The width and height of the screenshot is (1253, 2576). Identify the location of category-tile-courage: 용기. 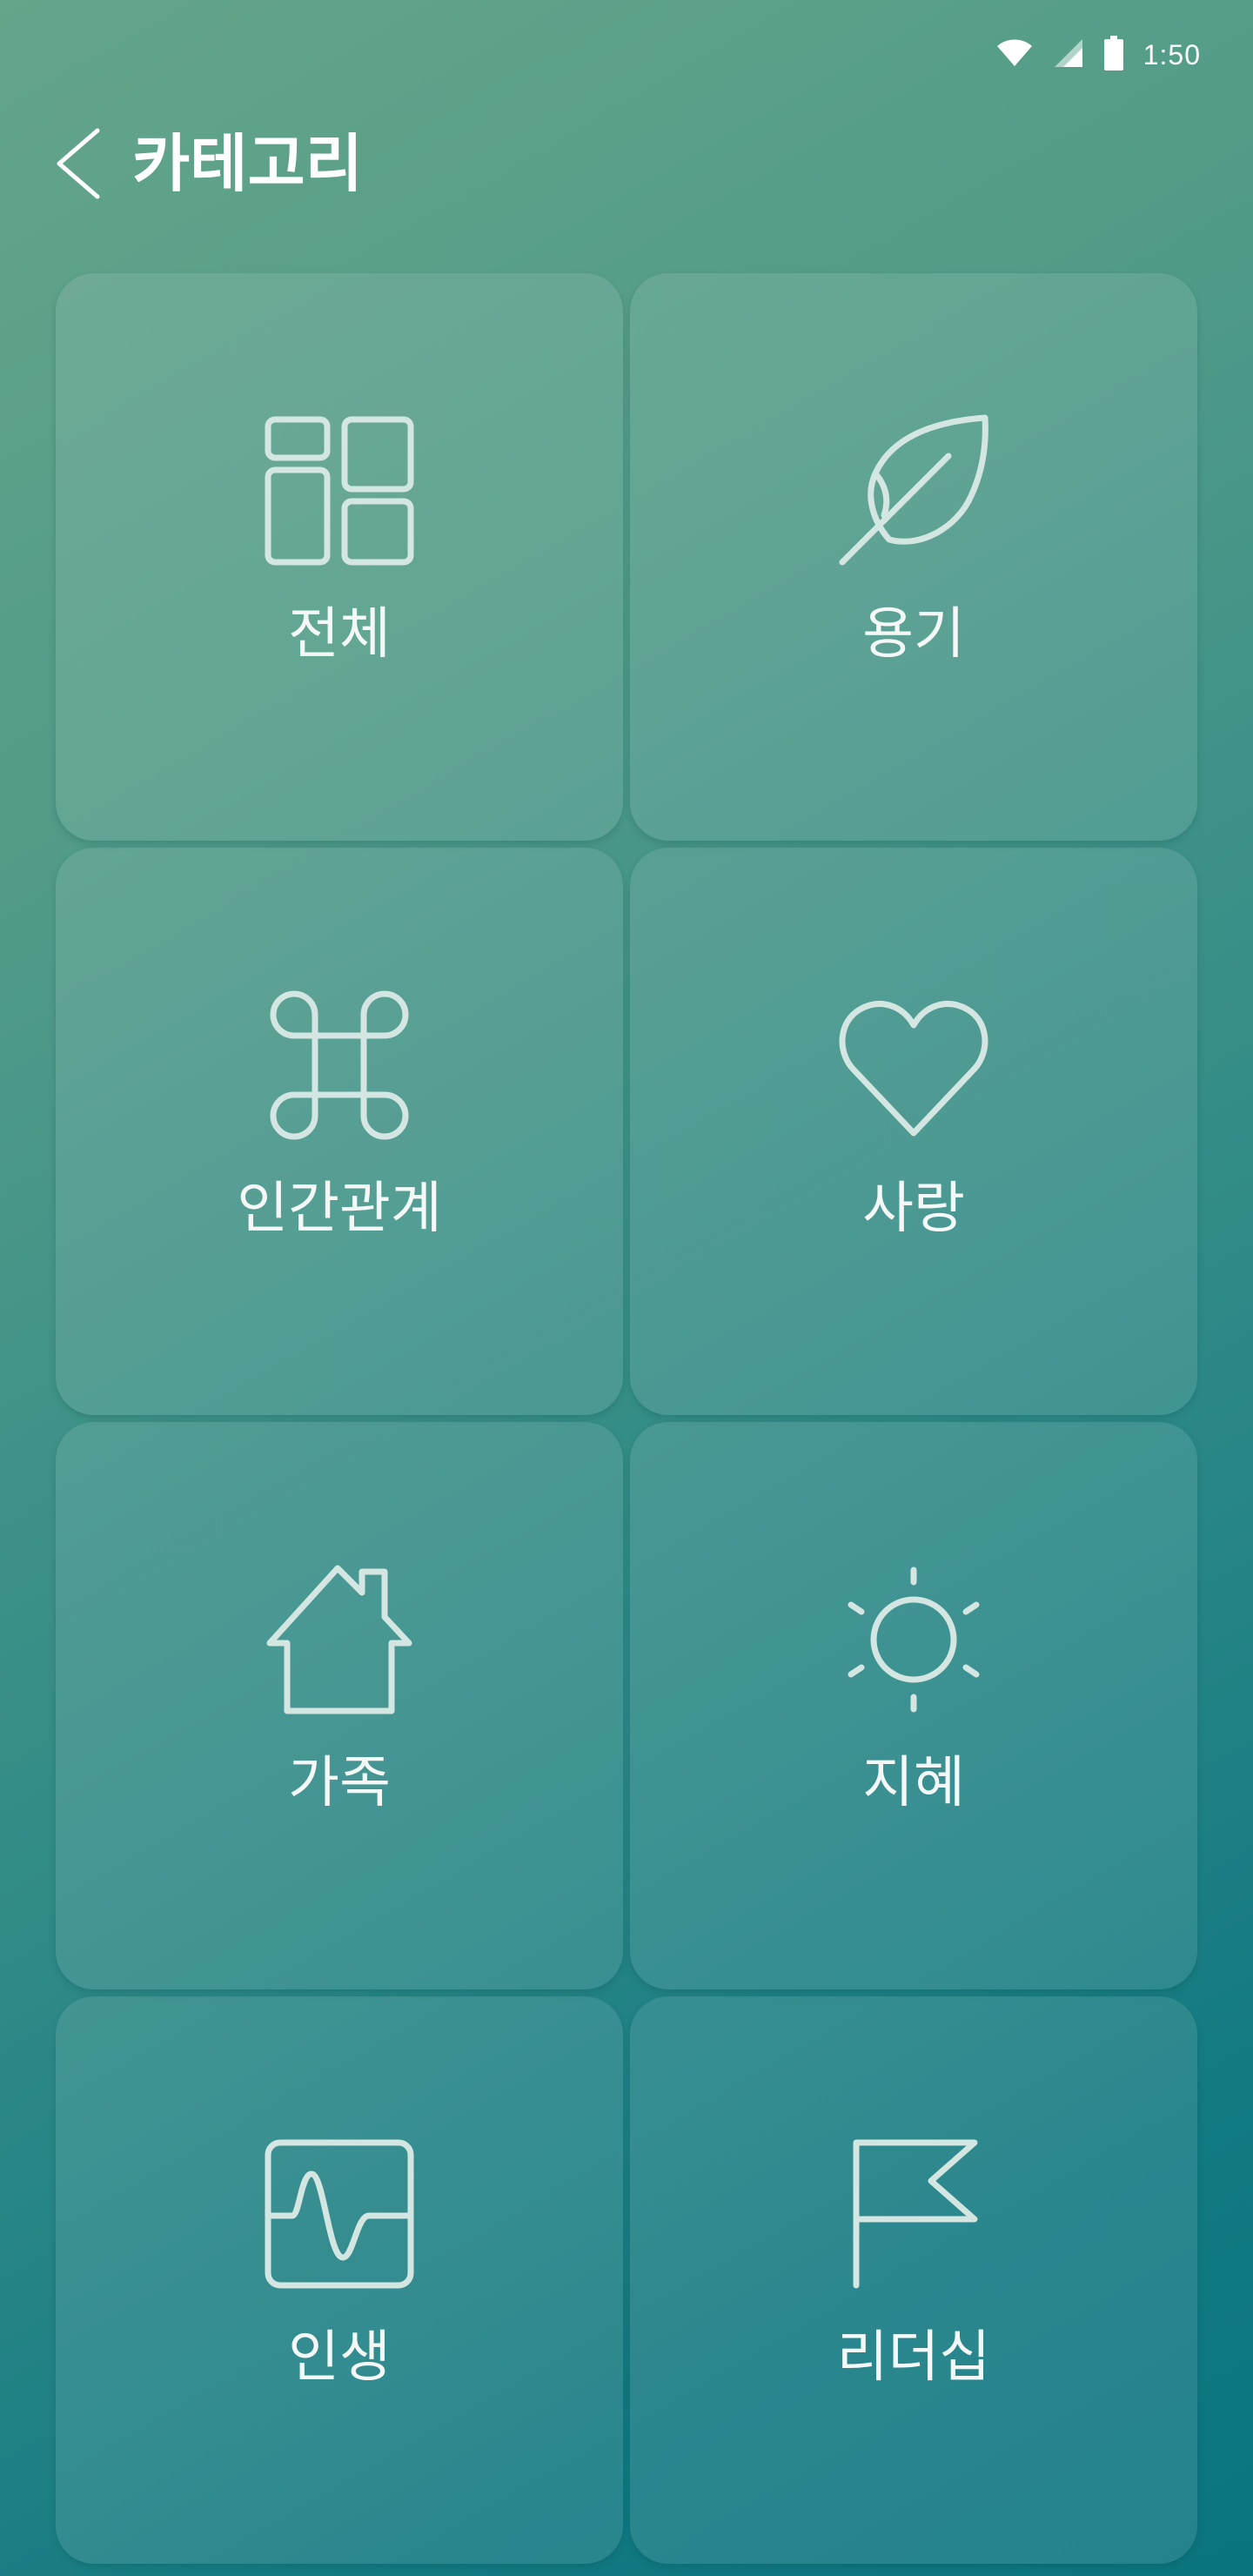
(913, 557).